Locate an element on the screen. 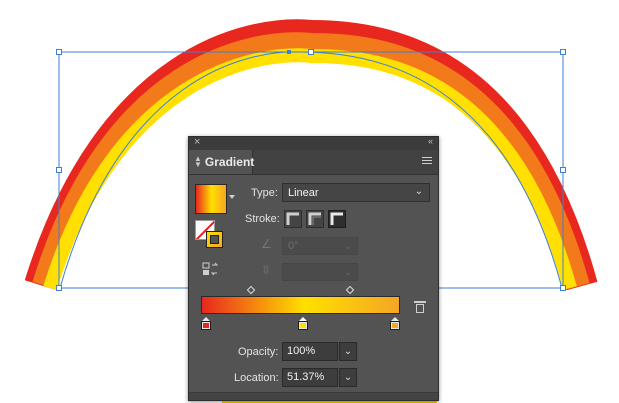 The height and width of the screenshot is (403, 619). stroke-apply-within-button is located at coordinates (293, 219).